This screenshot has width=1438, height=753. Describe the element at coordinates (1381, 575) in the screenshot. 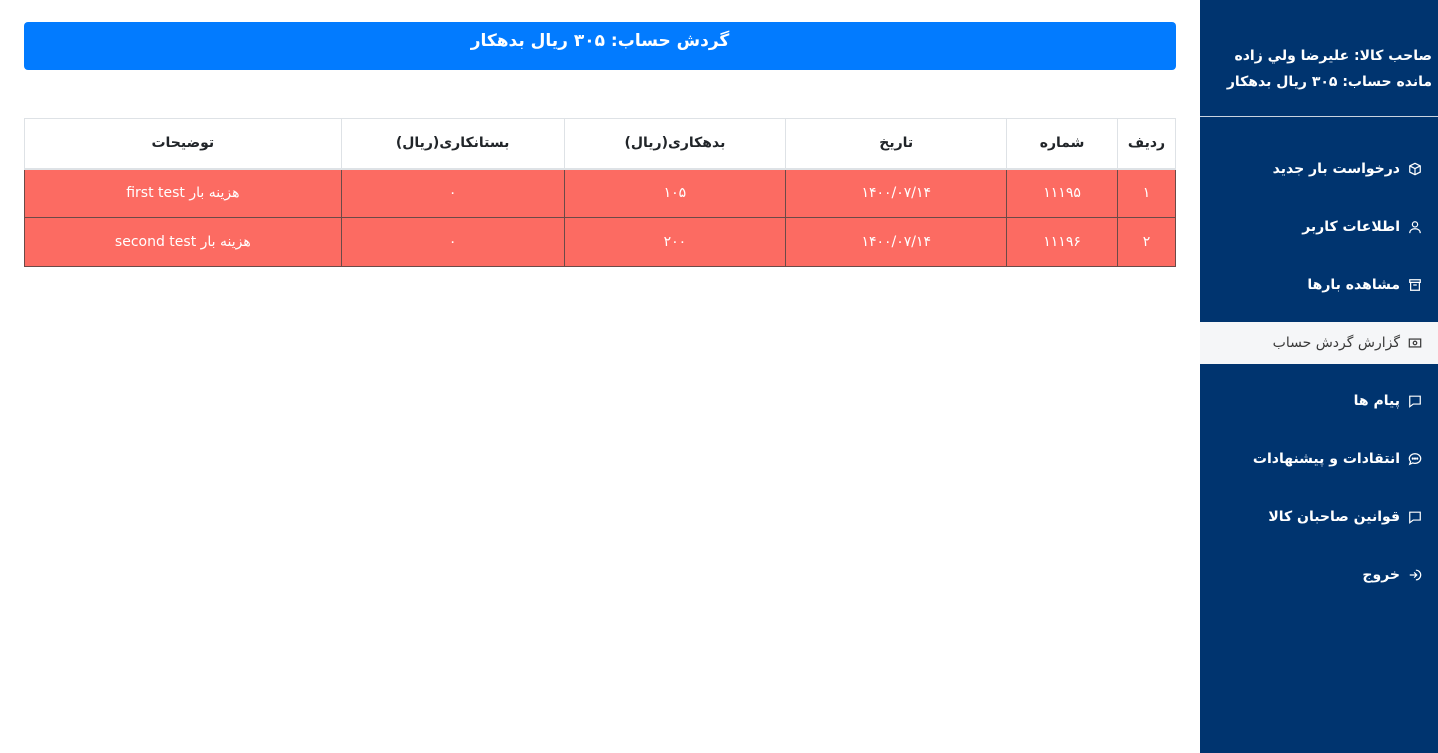

I see `sidebar-item-label: خروج` at that location.